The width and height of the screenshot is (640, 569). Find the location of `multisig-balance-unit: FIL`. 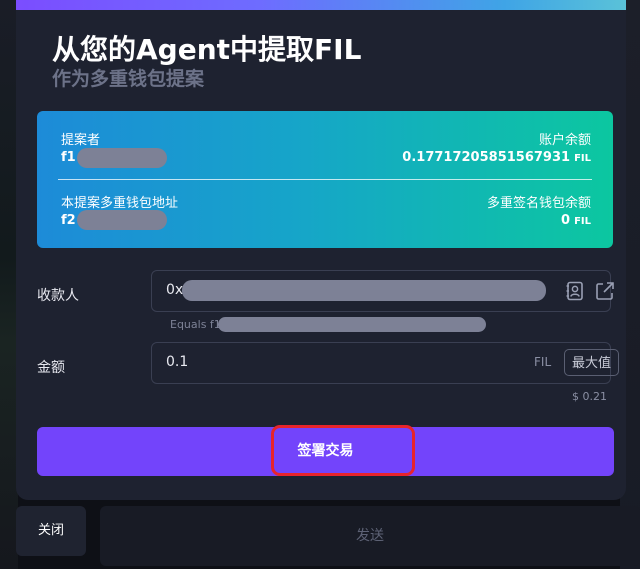

multisig-balance-unit: FIL is located at coordinates (582, 221).